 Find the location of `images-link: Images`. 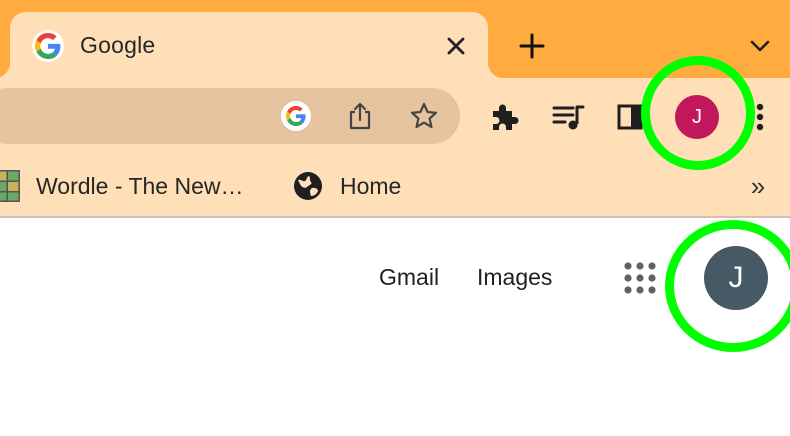

images-link: Images is located at coordinates (514, 277).